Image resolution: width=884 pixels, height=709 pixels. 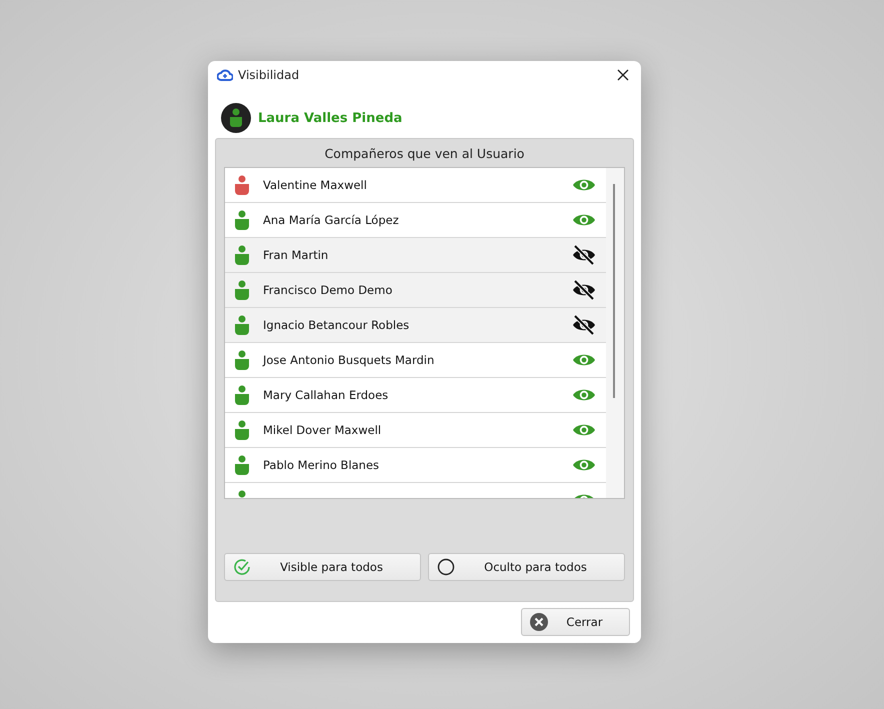 What do you see at coordinates (336, 325) in the screenshot?
I see `companion-name: Ignacio Betancour Robles` at bounding box center [336, 325].